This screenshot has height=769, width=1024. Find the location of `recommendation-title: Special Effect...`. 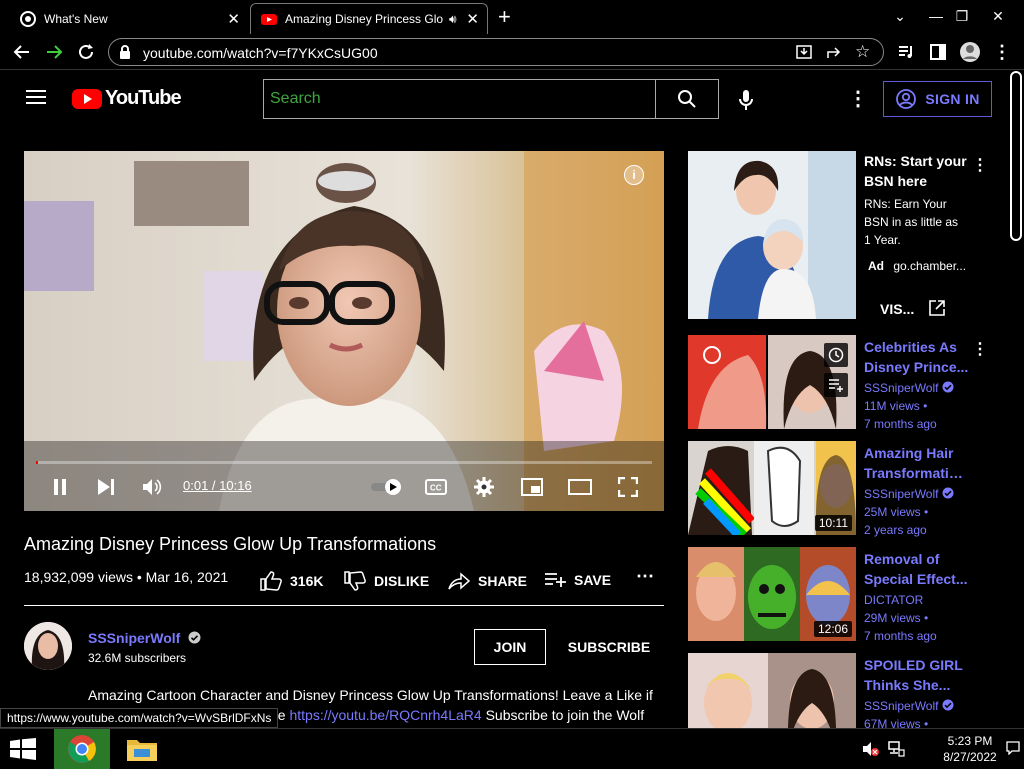

recommendation-title: Special Effect... is located at coordinates (916, 579).